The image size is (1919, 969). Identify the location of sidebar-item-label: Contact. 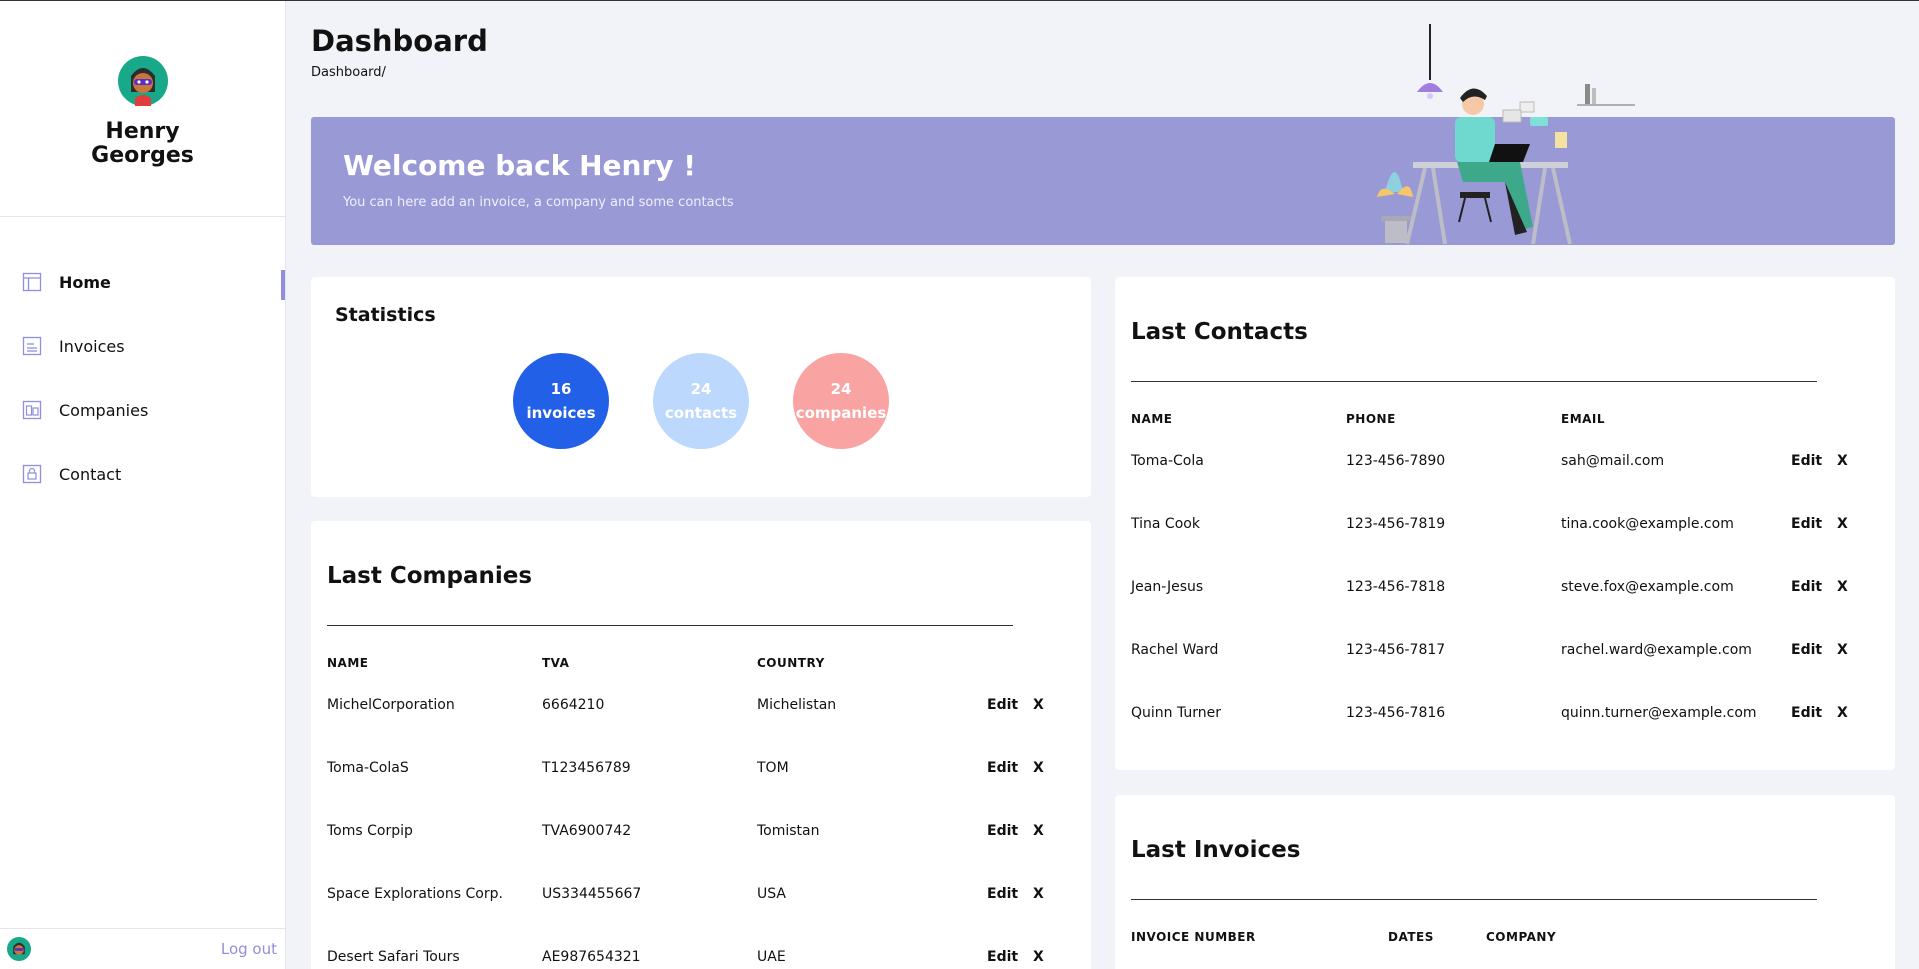
(90, 474).